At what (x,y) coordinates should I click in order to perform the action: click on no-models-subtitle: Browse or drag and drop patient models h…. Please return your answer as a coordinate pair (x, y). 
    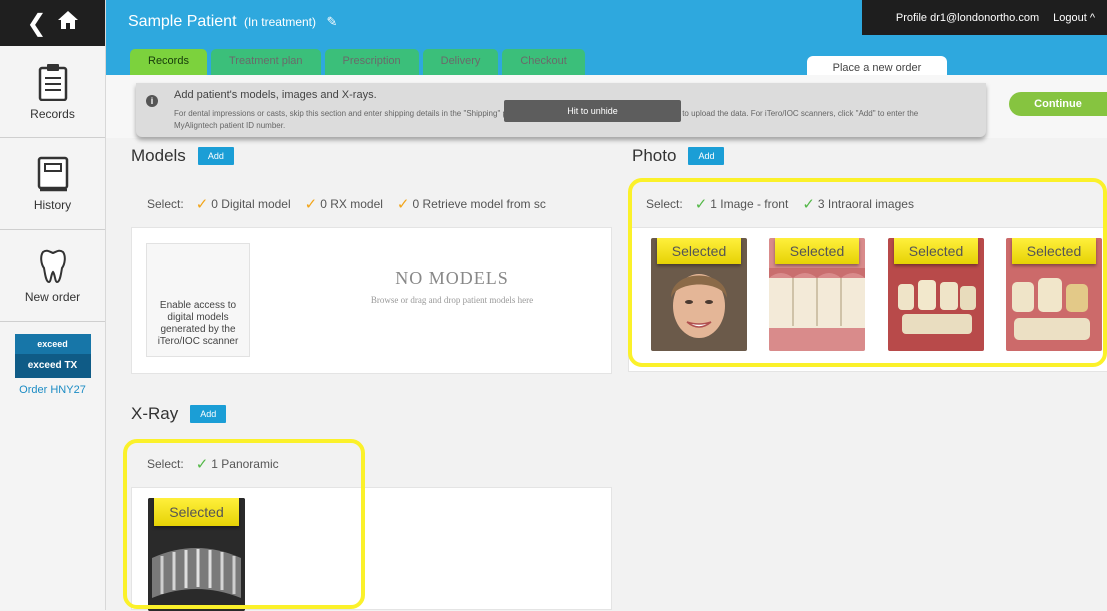
    Looking at the image, I should click on (452, 300).